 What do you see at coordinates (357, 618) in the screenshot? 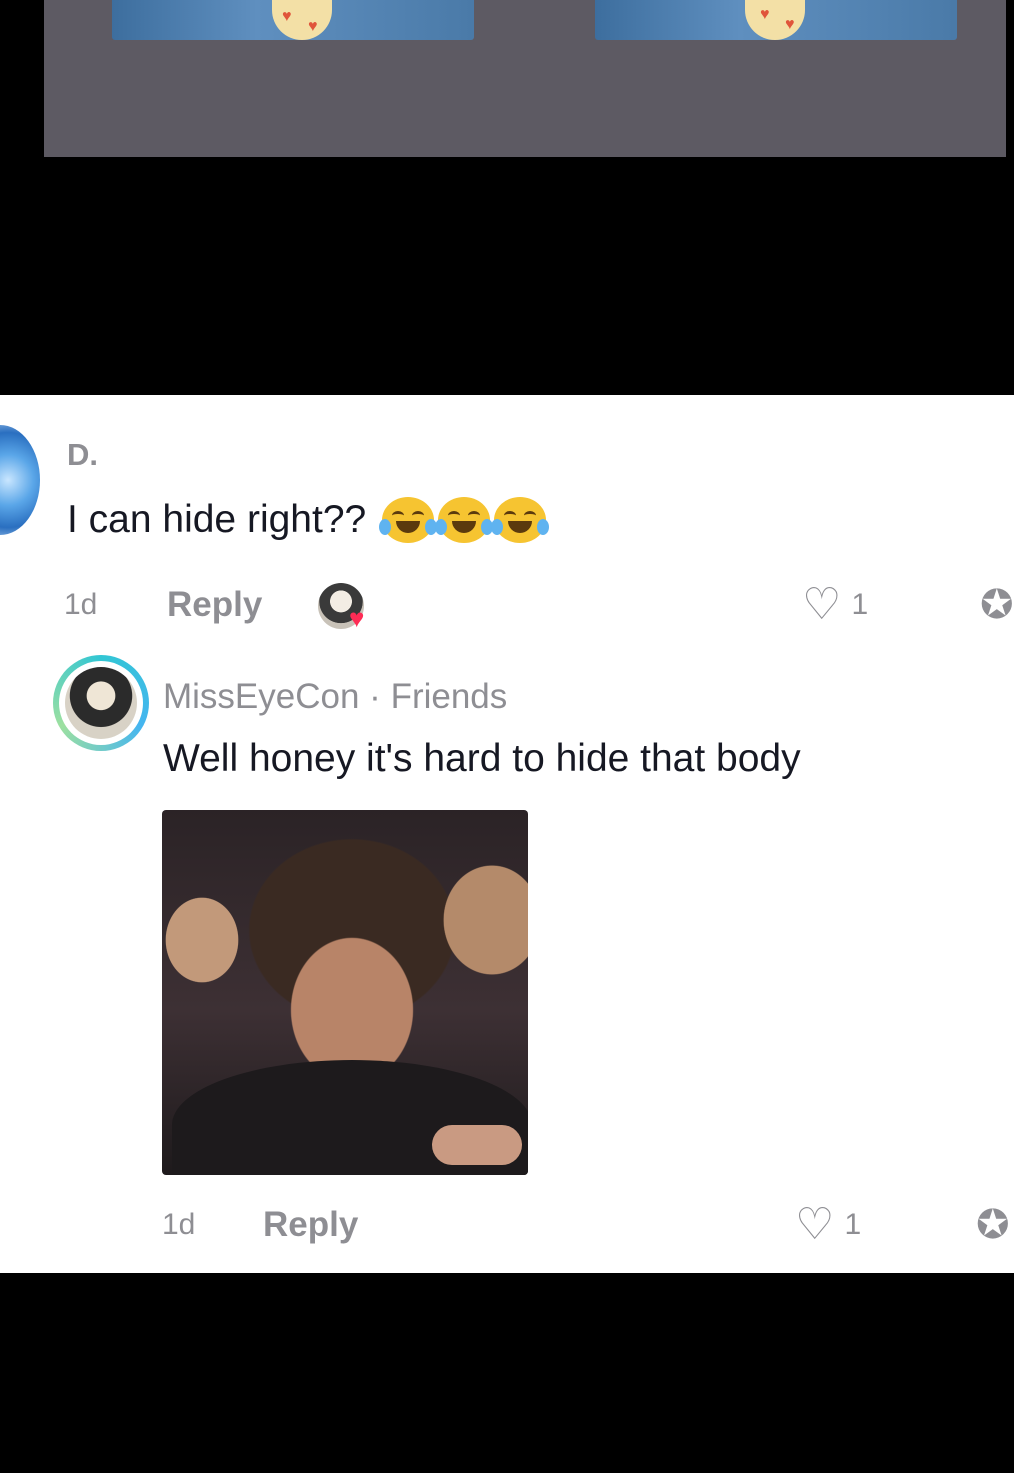
I see `creator-heart-icon: ♥` at bounding box center [357, 618].